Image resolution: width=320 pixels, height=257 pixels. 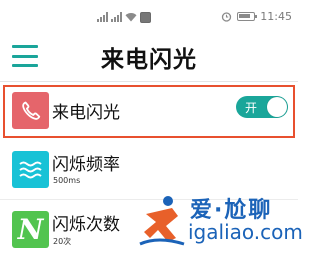 I want to click on page-title: 来电闪光, so click(x=149, y=60).